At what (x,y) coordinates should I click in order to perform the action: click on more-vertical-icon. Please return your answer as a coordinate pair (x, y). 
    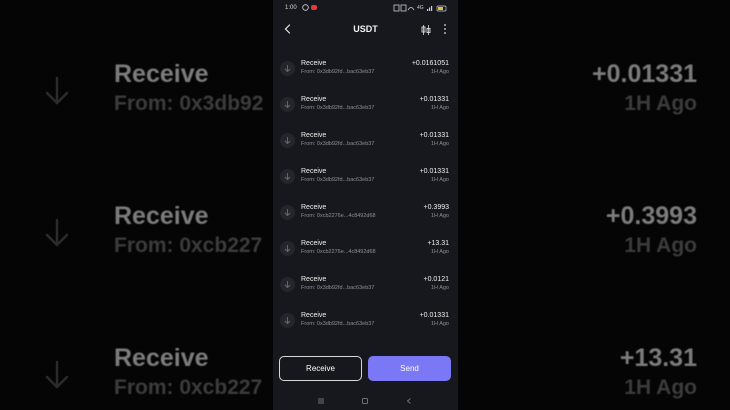
    Looking at the image, I should click on (445, 29).